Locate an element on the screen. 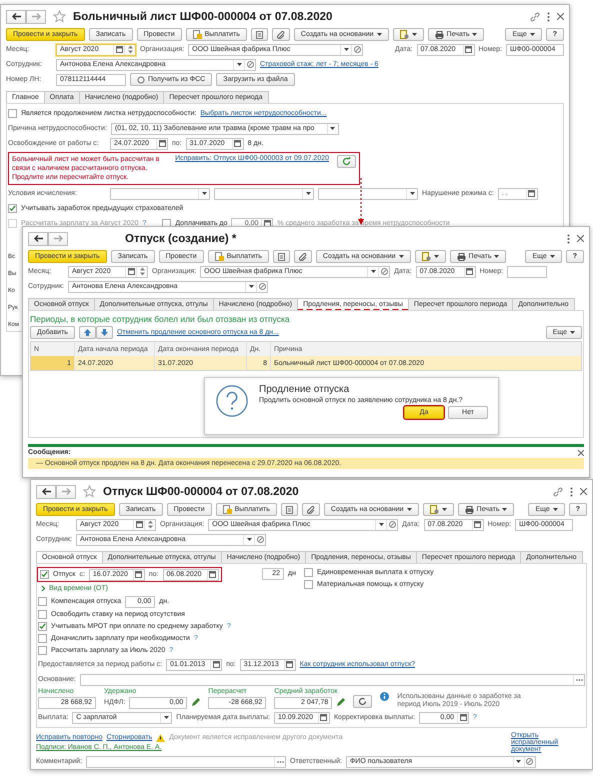  report-icon is located at coordinates (434, 509).